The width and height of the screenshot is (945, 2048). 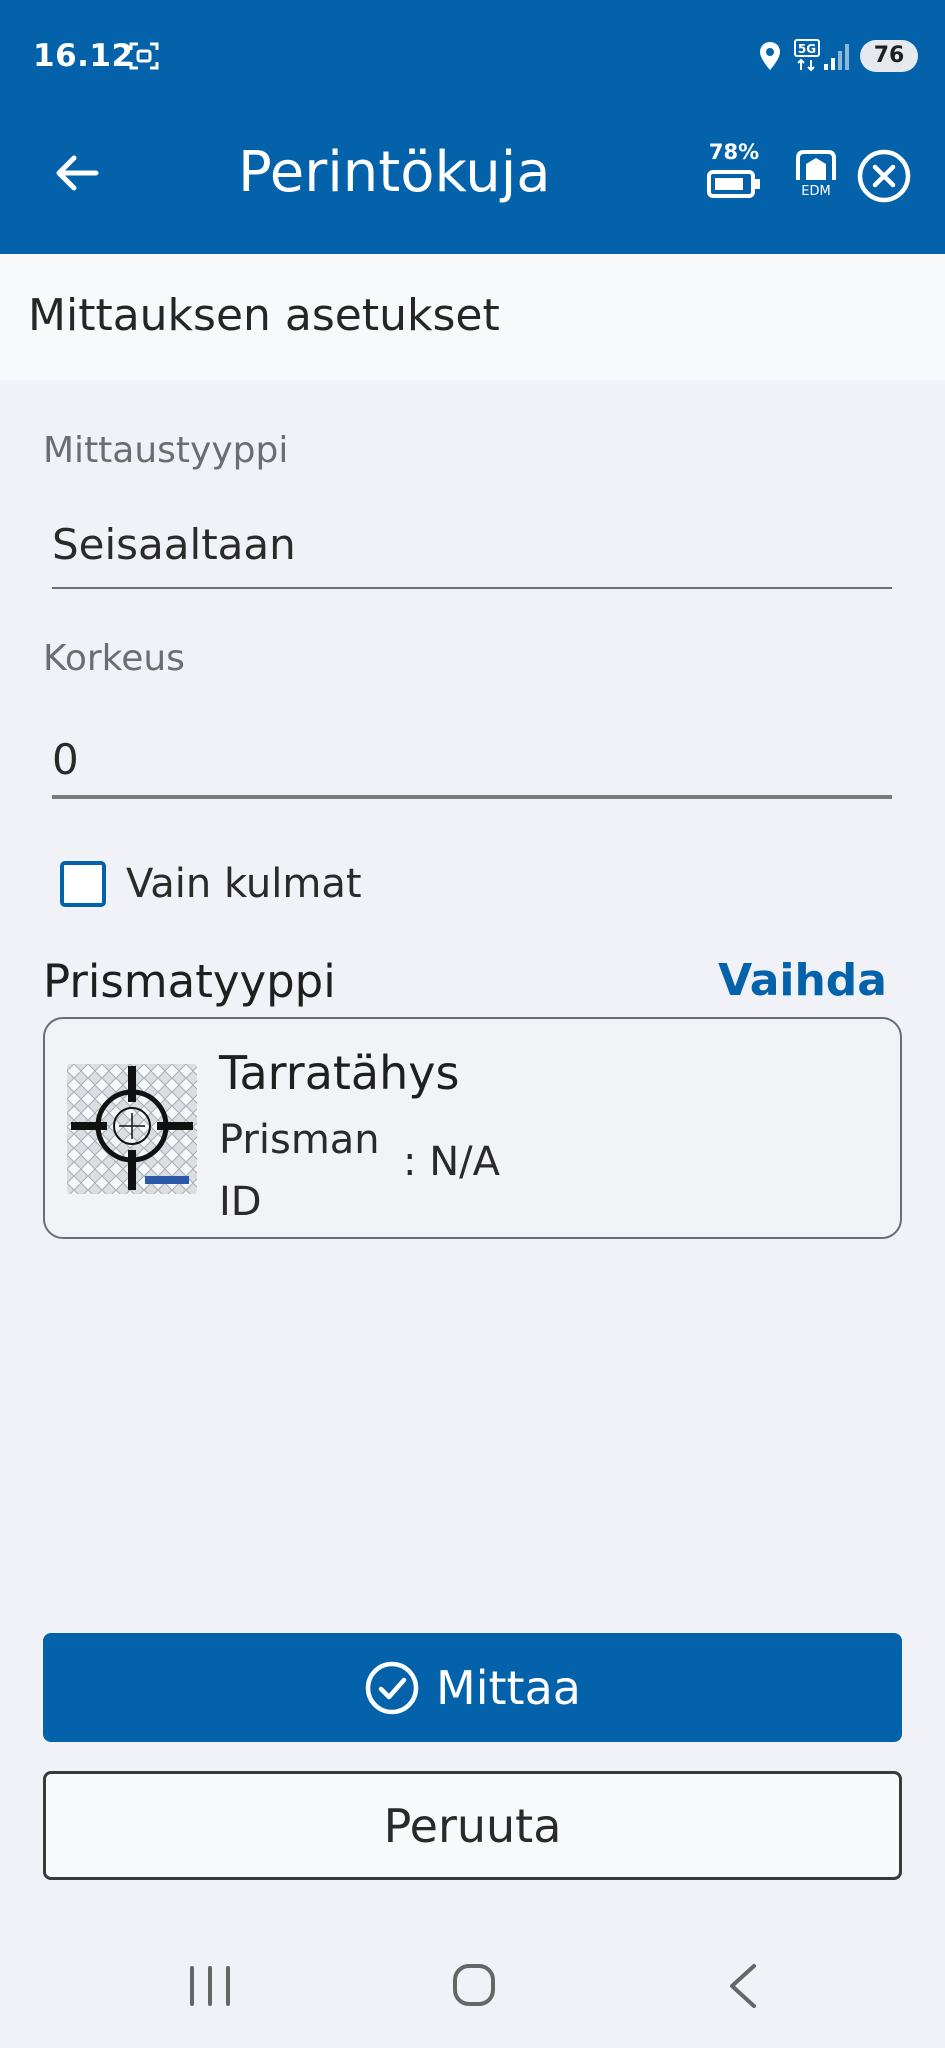 What do you see at coordinates (816, 191) in the screenshot?
I see `edm-label: EDM` at bounding box center [816, 191].